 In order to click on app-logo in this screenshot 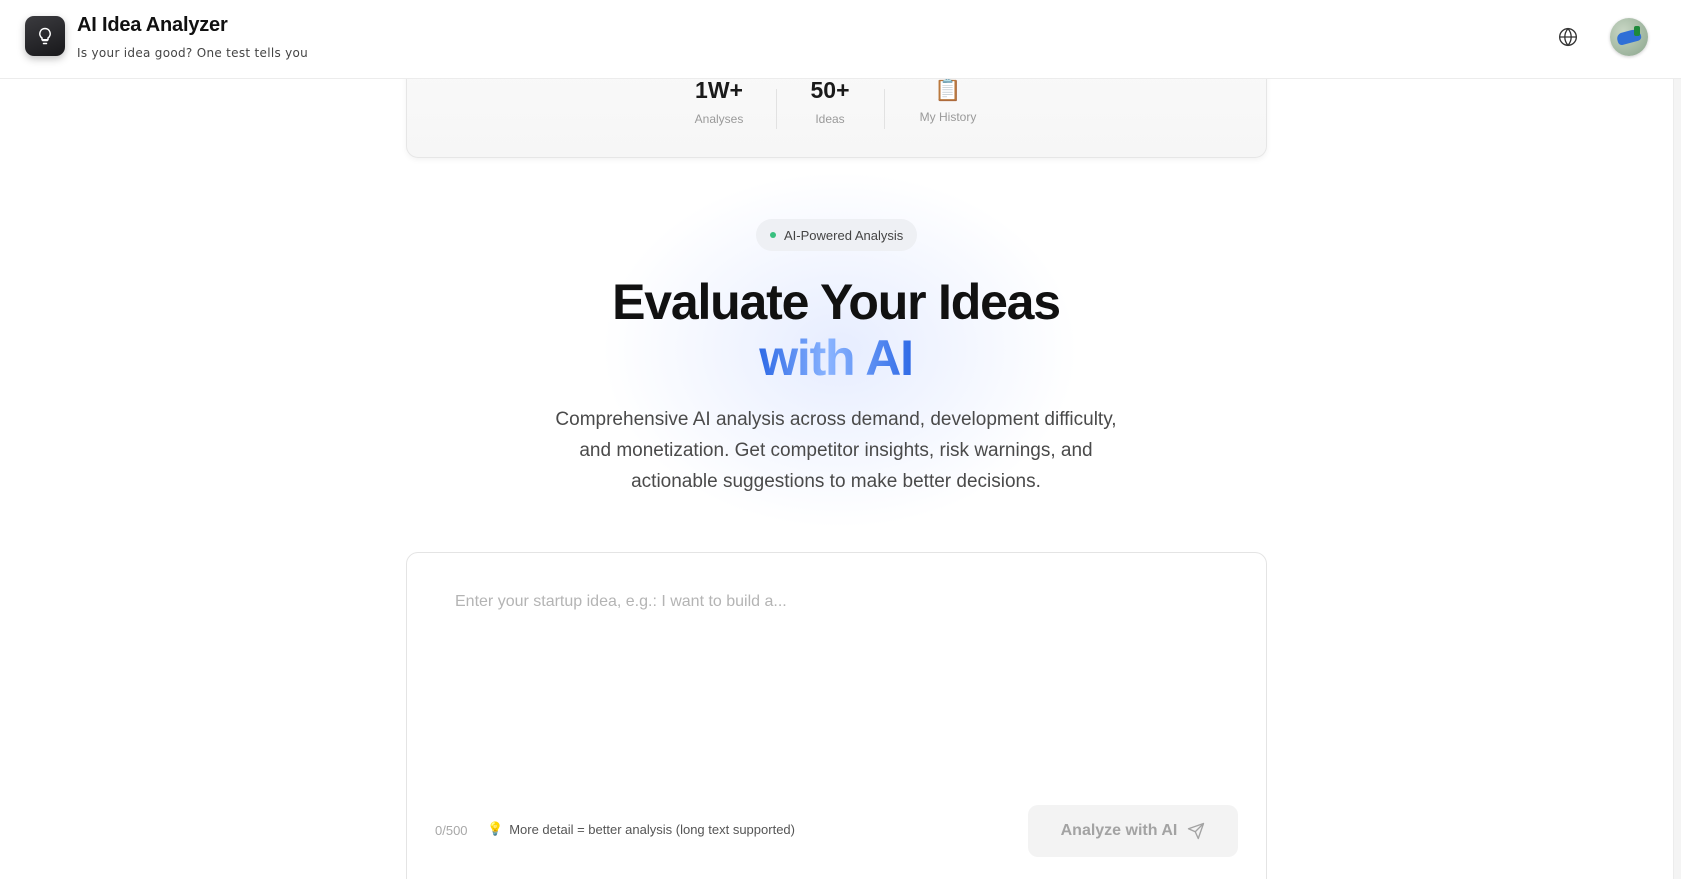, I will do `click(45, 36)`.